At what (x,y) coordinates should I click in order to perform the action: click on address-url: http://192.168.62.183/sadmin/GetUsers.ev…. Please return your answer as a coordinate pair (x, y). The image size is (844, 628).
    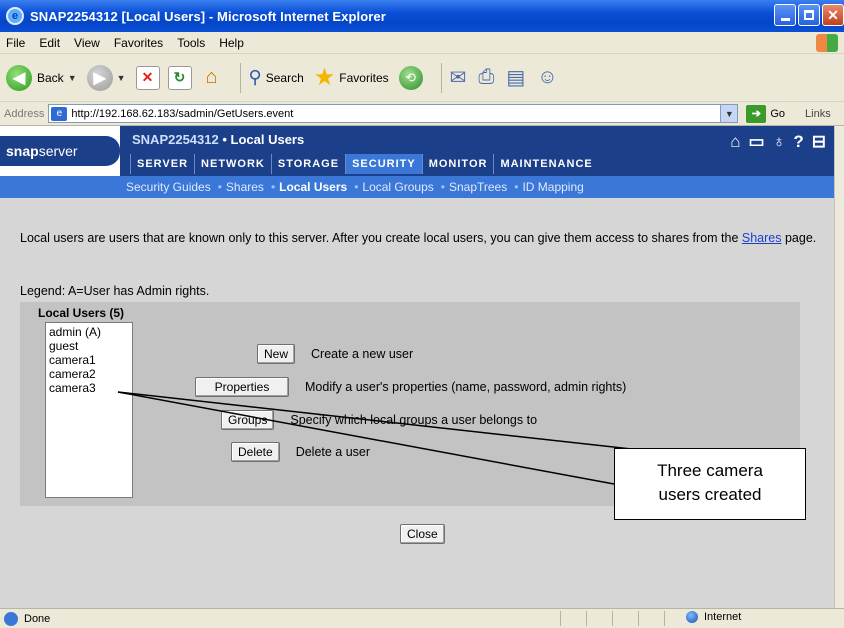
    Looking at the image, I should click on (182, 113).